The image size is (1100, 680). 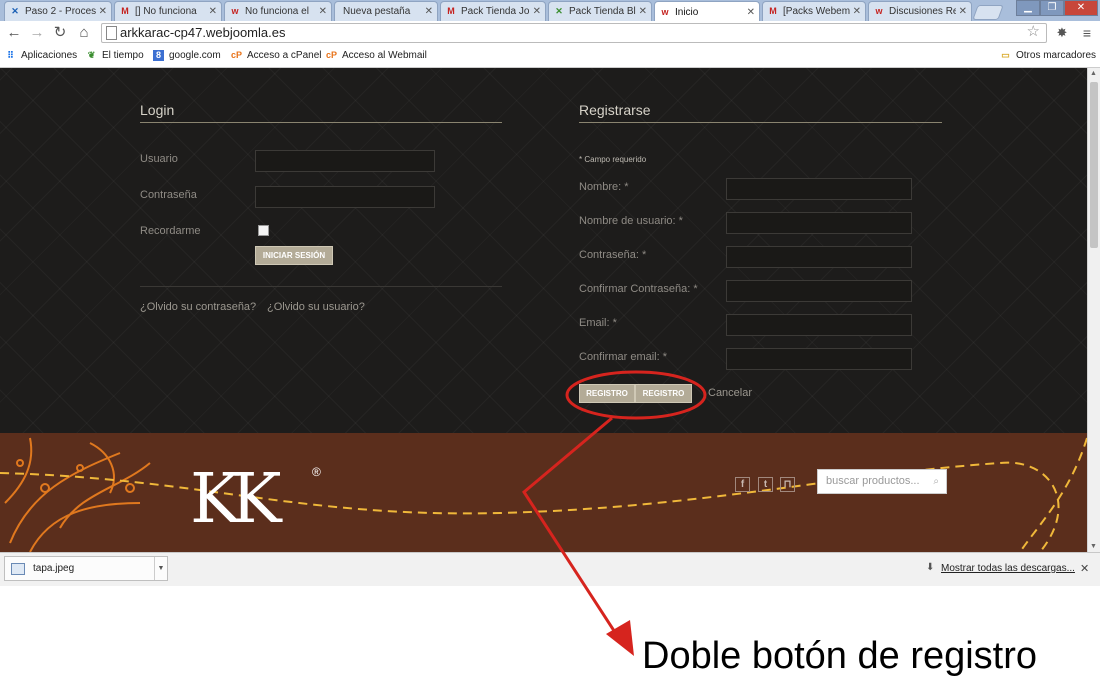 I want to click on annotation-caption: Doble botón de registro, so click(x=840, y=656).